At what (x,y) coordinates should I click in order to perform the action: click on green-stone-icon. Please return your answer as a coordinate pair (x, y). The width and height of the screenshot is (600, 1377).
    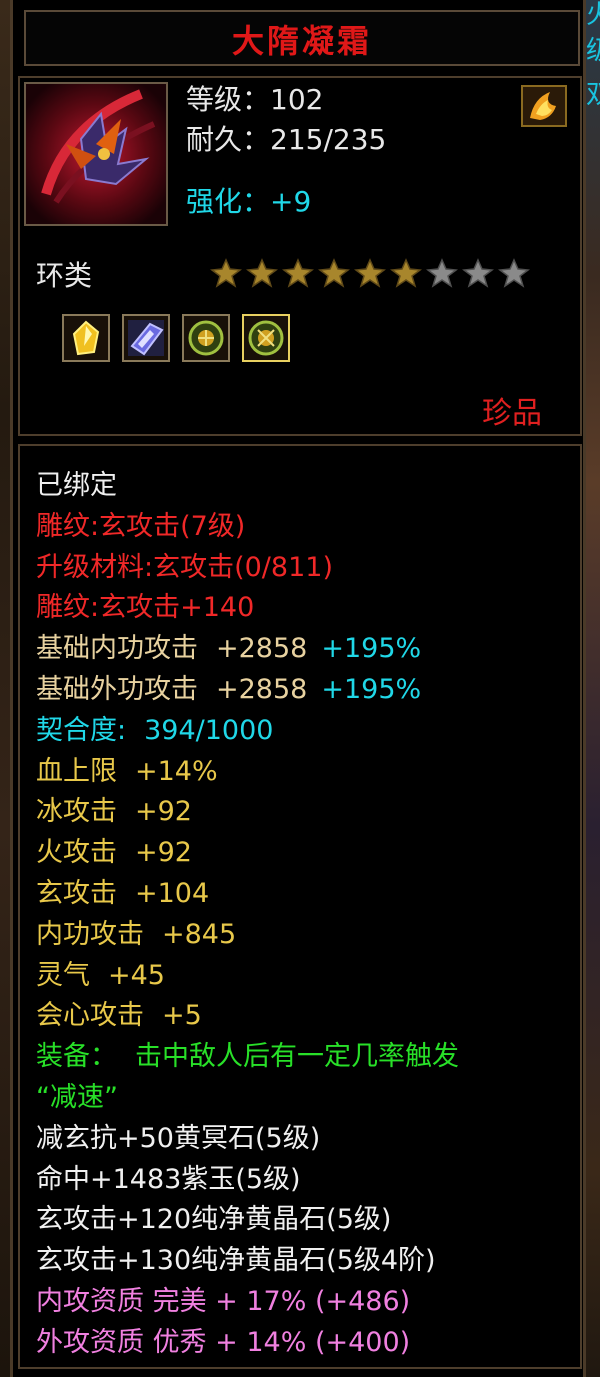
    Looking at the image, I should click on (206, 338).